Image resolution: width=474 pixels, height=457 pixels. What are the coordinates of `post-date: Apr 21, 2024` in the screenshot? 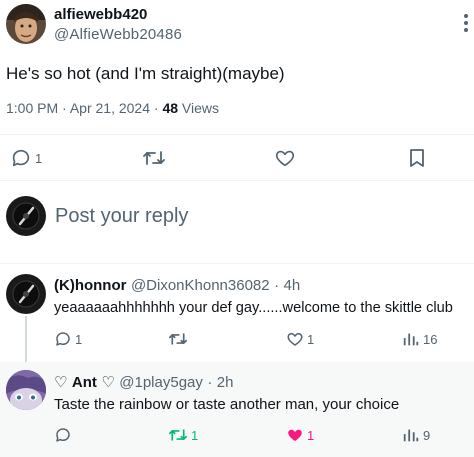 It's located at (110, 108).